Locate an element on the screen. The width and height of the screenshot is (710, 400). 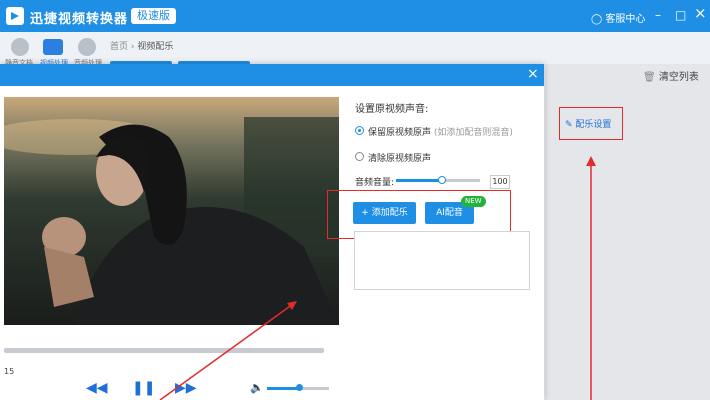
annotation-arrowhead-settings is located at coordinates (591, 161).